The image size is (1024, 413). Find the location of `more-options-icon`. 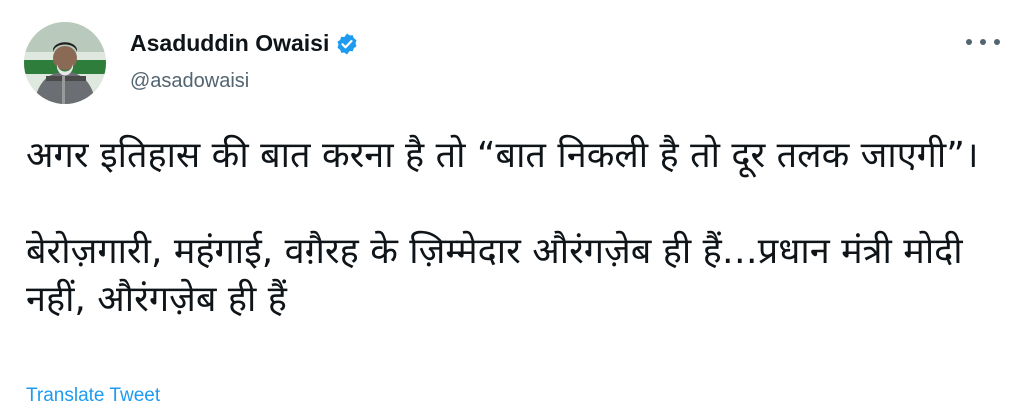

more-options-icon is located at coordinates (983, 42).